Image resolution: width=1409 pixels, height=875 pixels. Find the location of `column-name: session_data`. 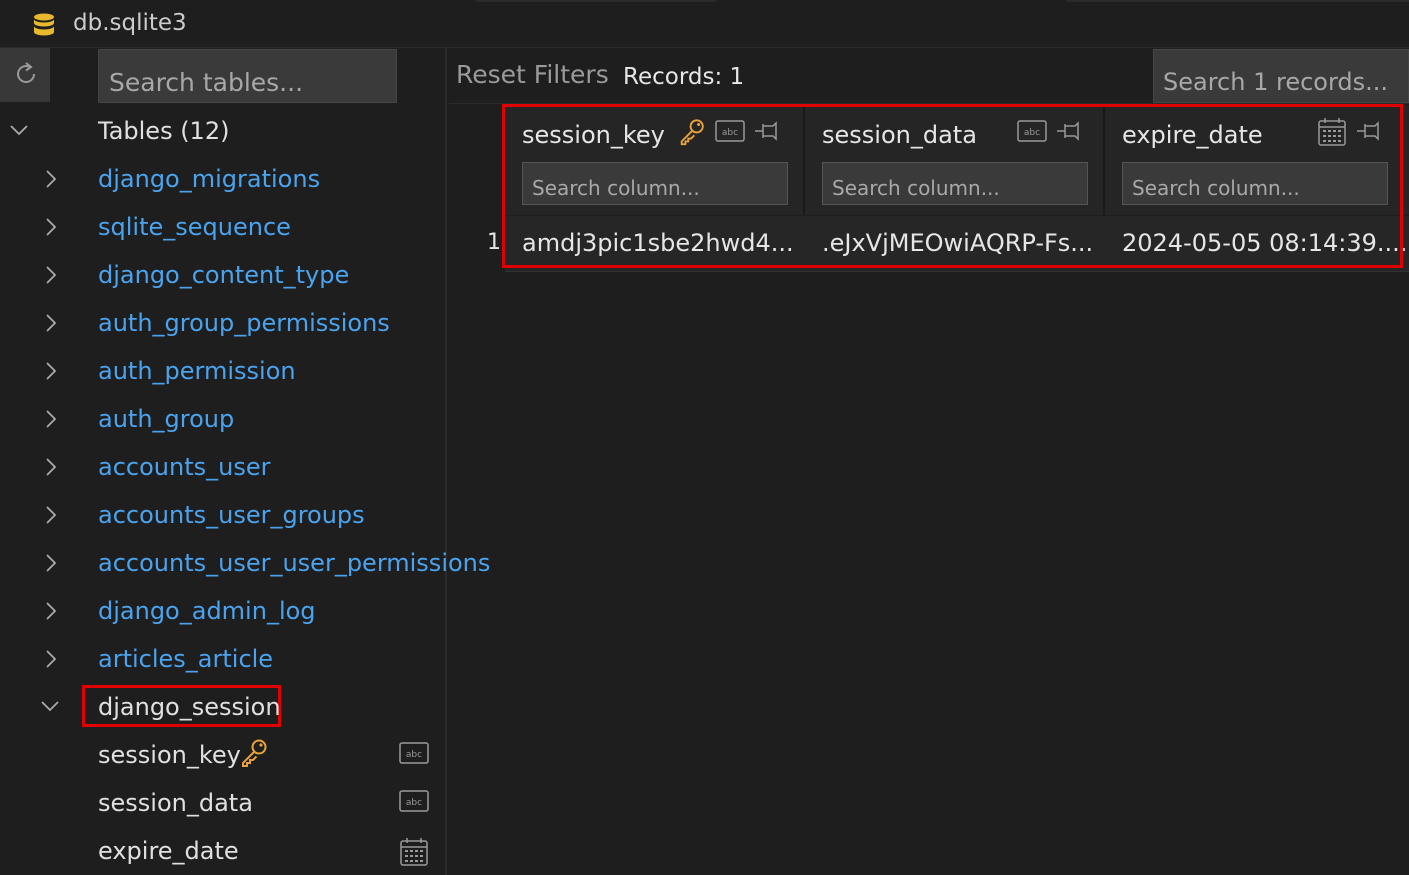

column-name: session_data is located at coordinates (899, 135).